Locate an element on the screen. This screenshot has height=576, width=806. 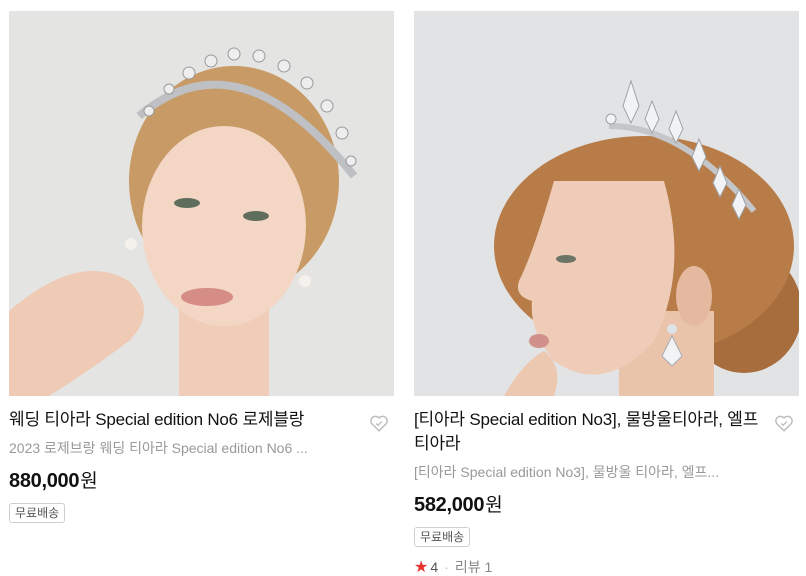
star-icon: ★ is located at coordinates (421, 567).